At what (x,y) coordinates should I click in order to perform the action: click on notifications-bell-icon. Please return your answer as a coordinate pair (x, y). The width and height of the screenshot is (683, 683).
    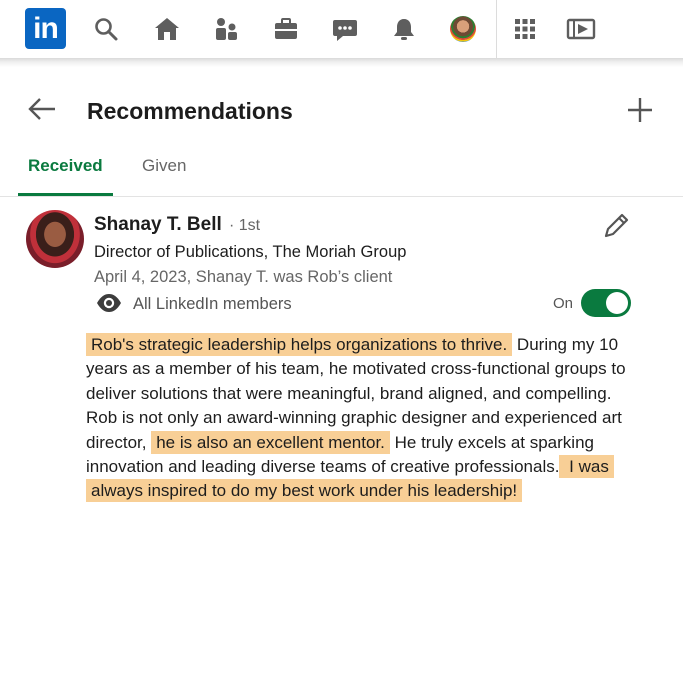
    Looking at the image, I should click on (404, 29).